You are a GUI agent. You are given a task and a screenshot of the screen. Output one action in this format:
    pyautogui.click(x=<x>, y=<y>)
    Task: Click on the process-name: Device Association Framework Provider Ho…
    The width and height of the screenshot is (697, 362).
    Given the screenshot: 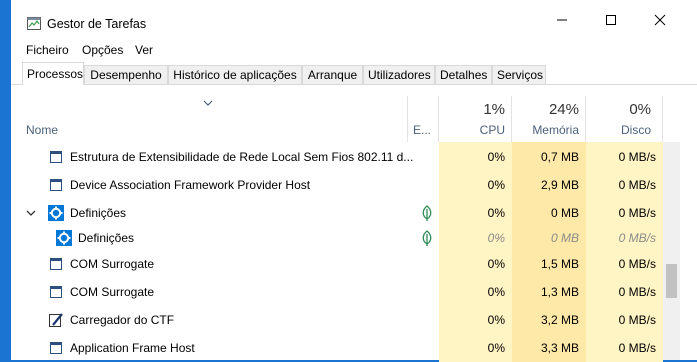 What is the action you would take?
    pyautogui.click(x=190, y=185)
    